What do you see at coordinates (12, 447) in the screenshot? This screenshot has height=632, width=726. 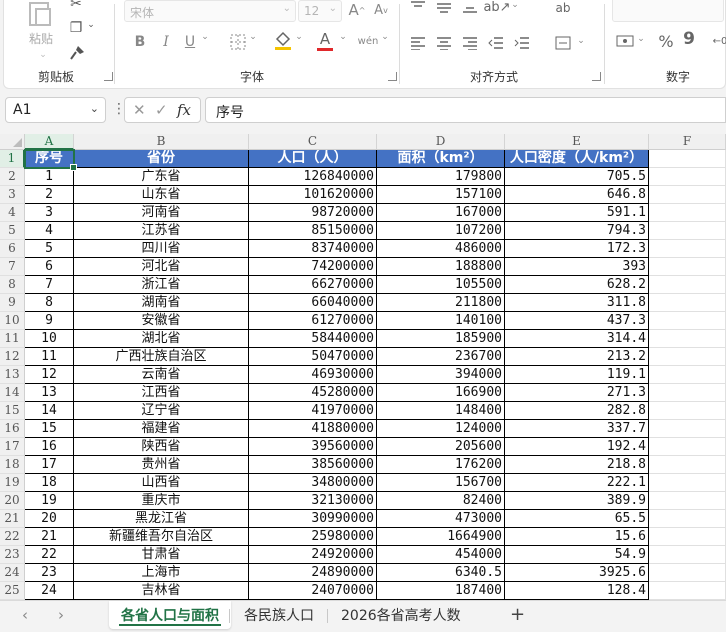 I see `row-header: 17` at bounding box center [12, 447].